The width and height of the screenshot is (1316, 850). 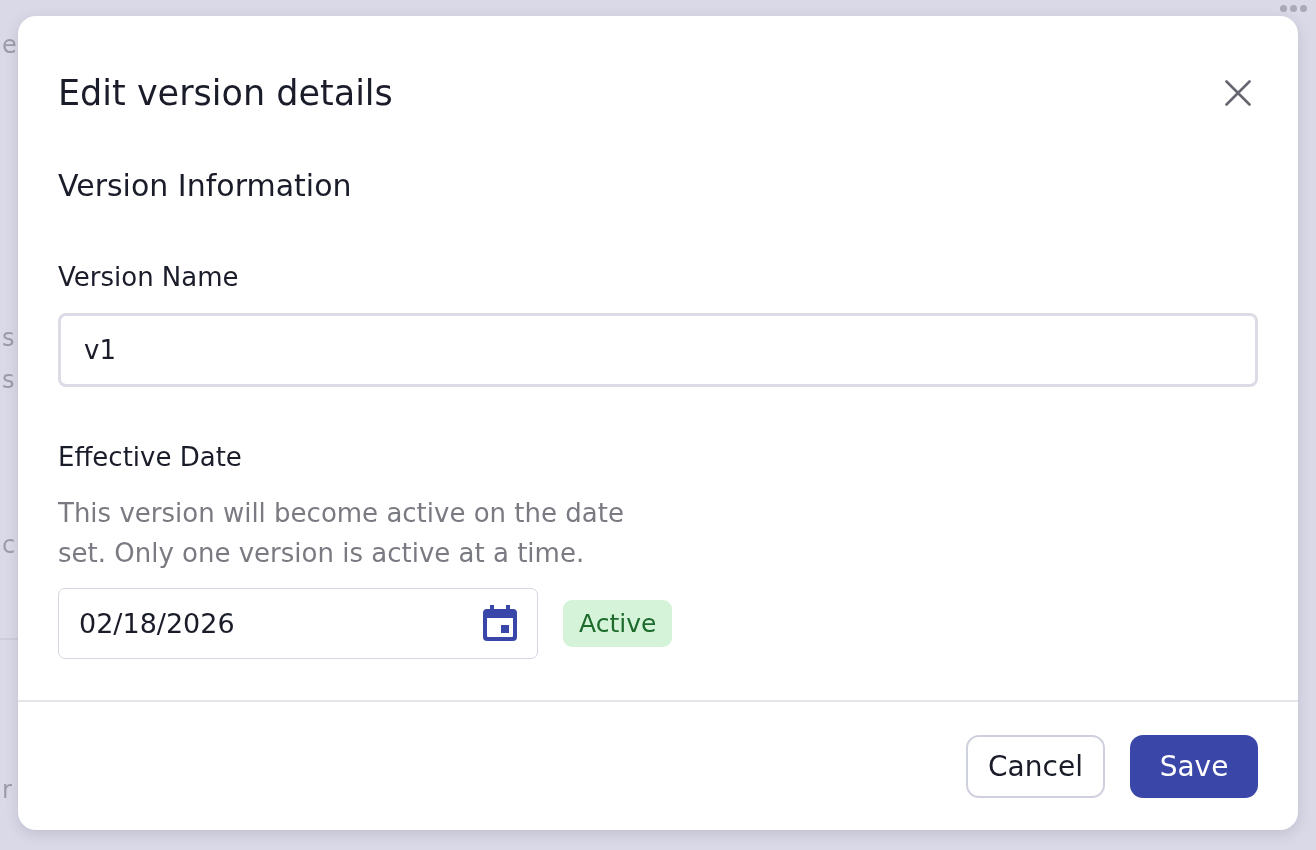 What do you see at coordinates (658, 350) in the screenshot?
I see `text-input: v1` at bounding box center [658, 350].